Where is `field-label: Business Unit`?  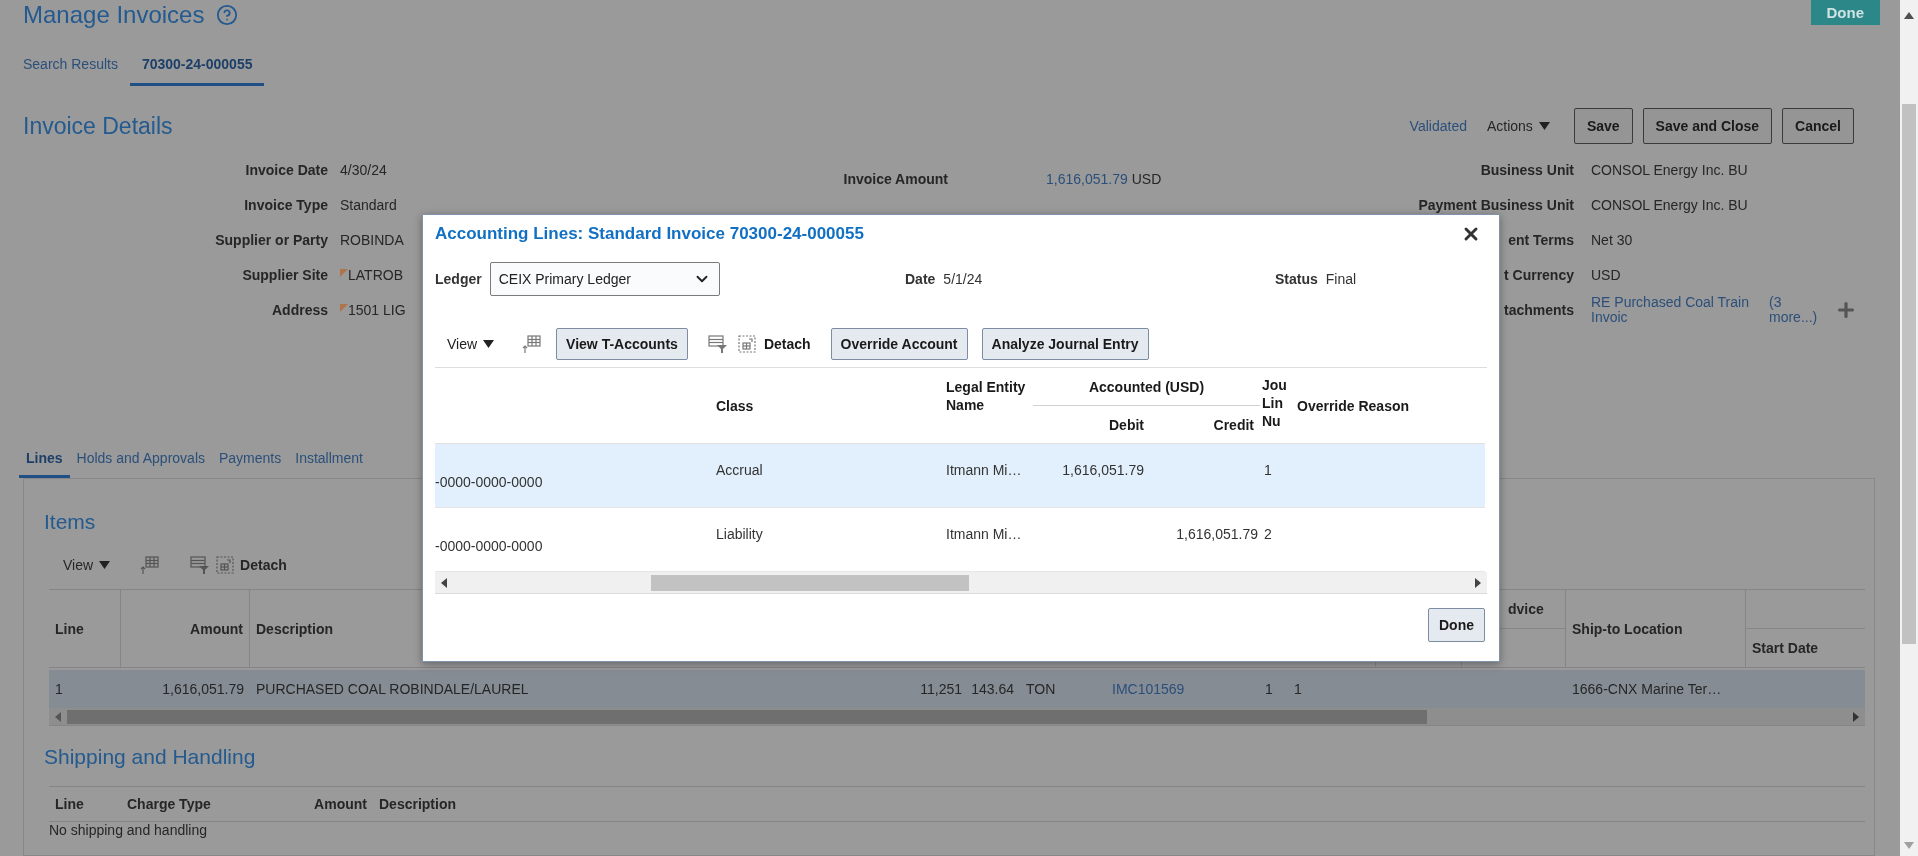 field-label: Business Unit is located at coordinates (1527, 169).